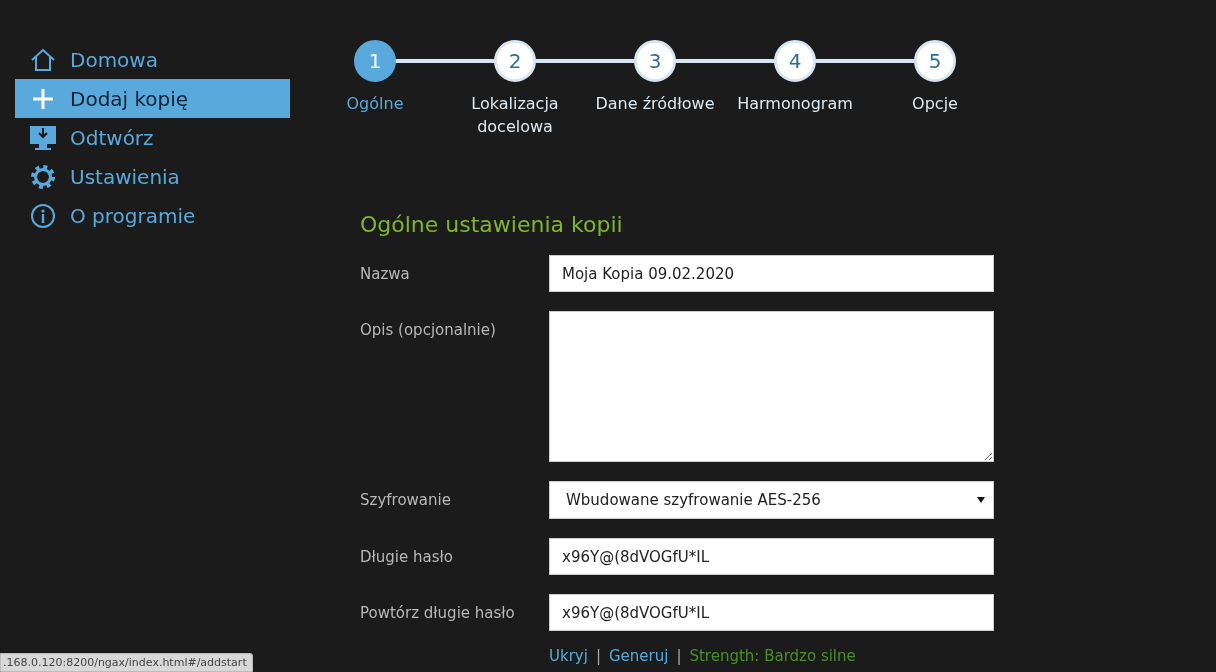  I want to click on monitor-download-icon, so click(42, 137).